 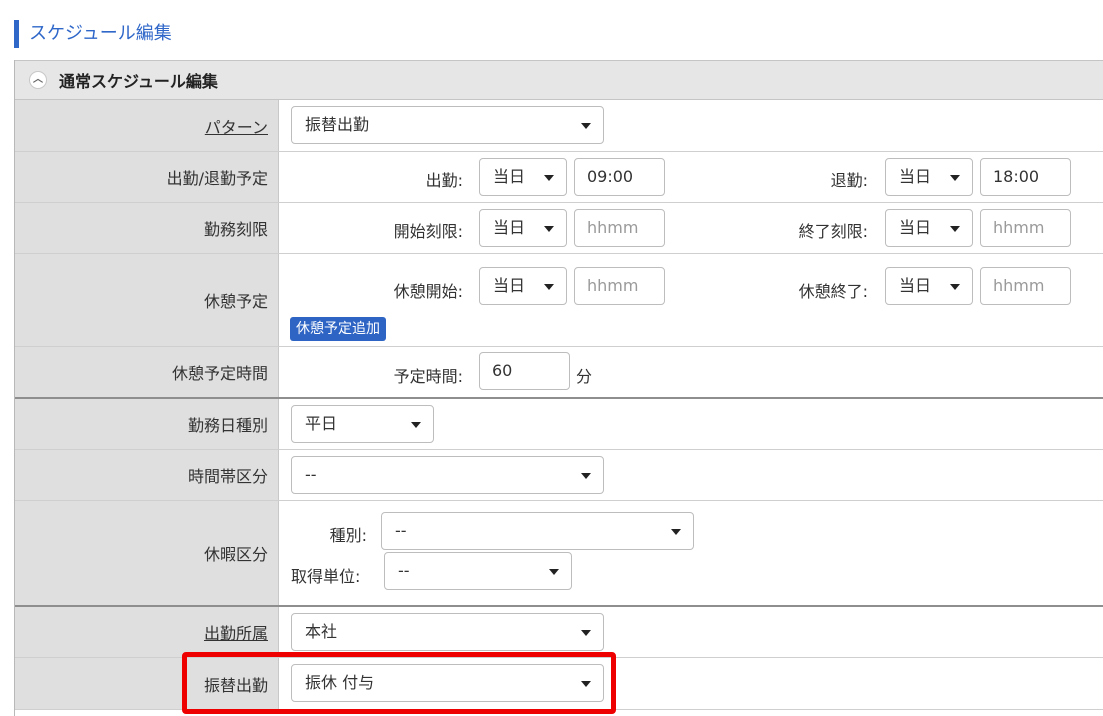 What do you see at coordinates (401, 530) in the screenshot?
I see `leave-type-value: --` at bounding box center [401, 530].